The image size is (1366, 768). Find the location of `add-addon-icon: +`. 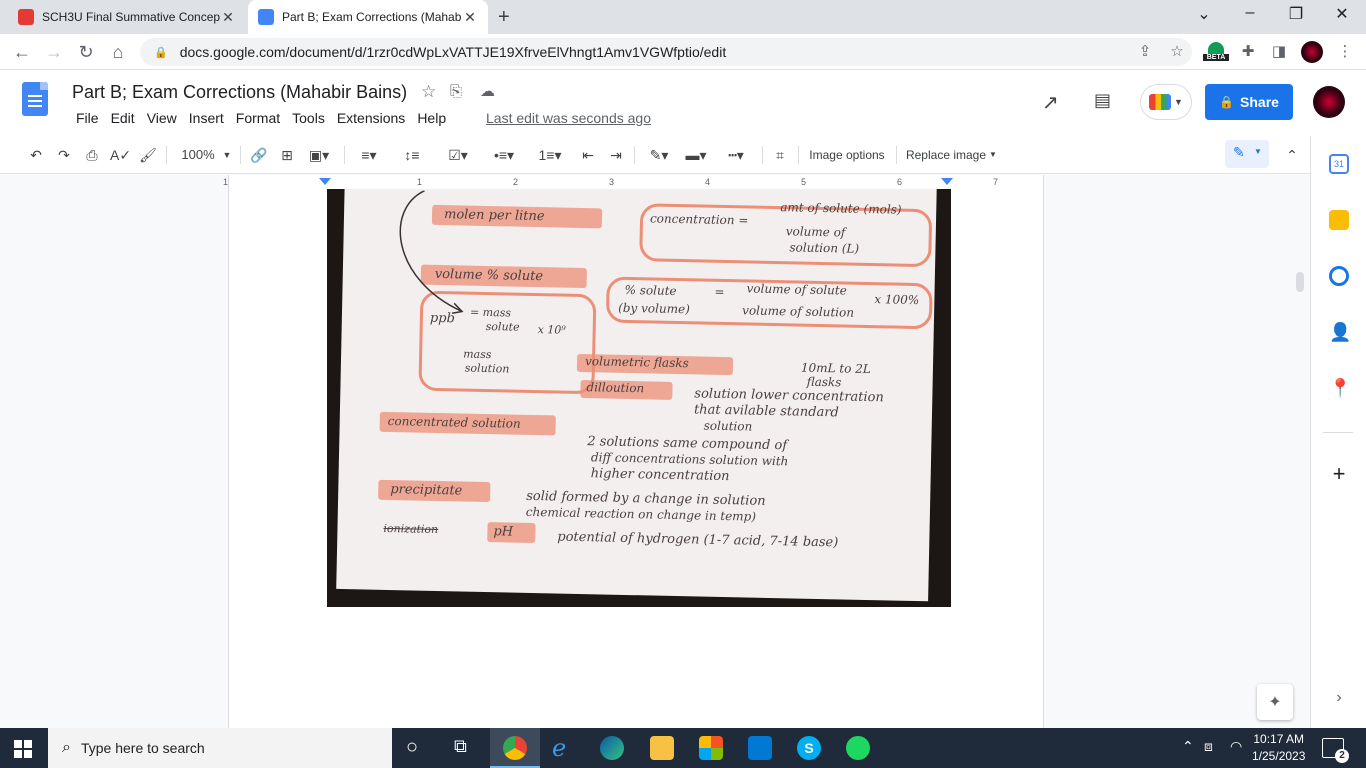

add-addon-icon: + is located at coordinates (1339, 474).